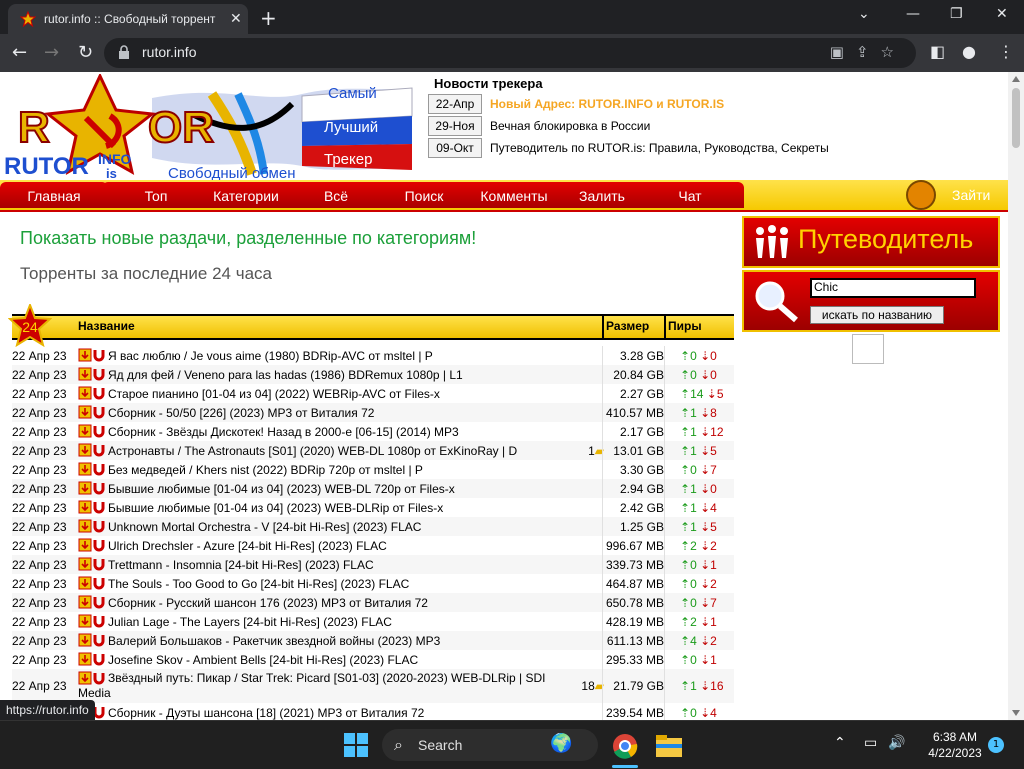 The image size is (1024, 769). I want to click on comments-count: 18▰, so click(592, 686).